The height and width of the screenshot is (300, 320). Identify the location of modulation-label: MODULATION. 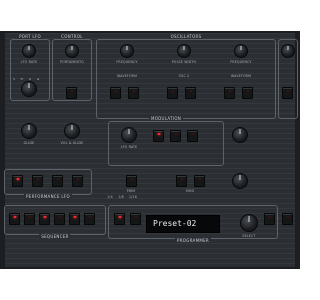
(166, 118).